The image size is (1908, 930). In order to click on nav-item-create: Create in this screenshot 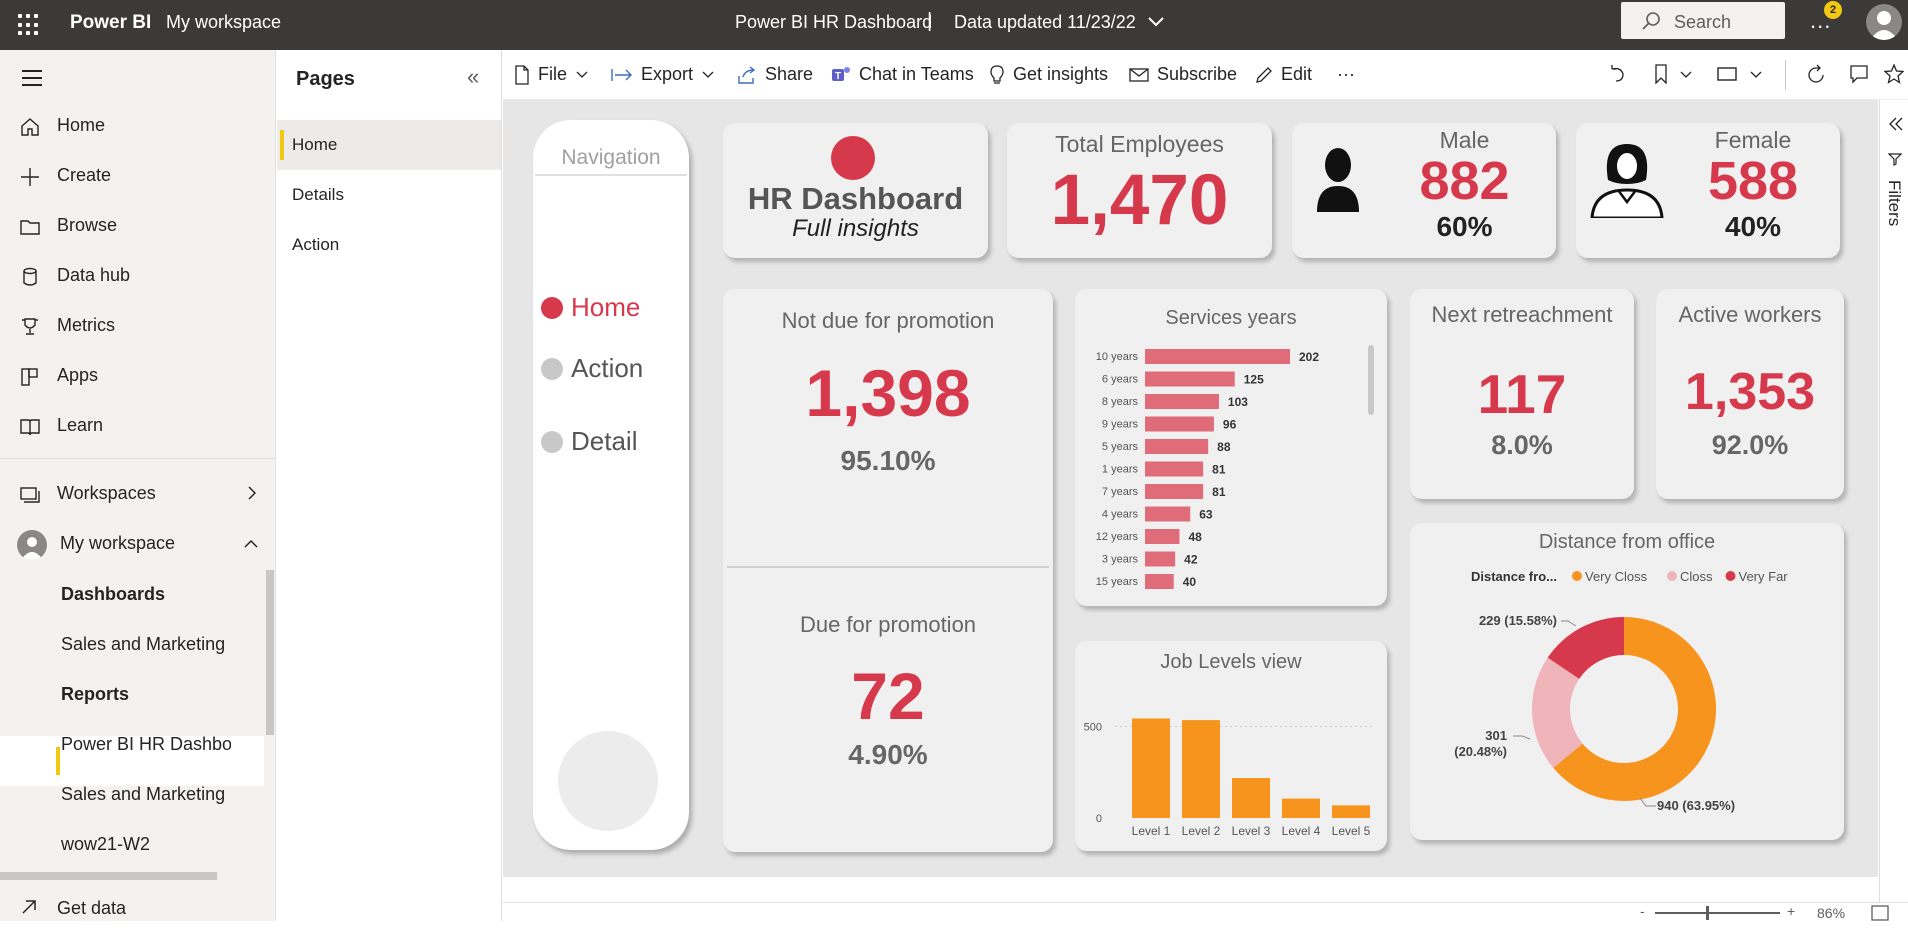, I will do `click(138, 176)`.